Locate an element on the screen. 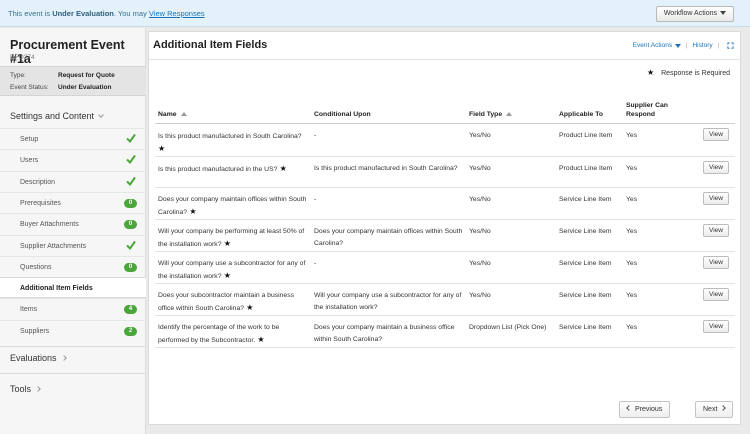 The image size is (750, 434). view-responses-link: View Responses is located at coordinates (177, 13).